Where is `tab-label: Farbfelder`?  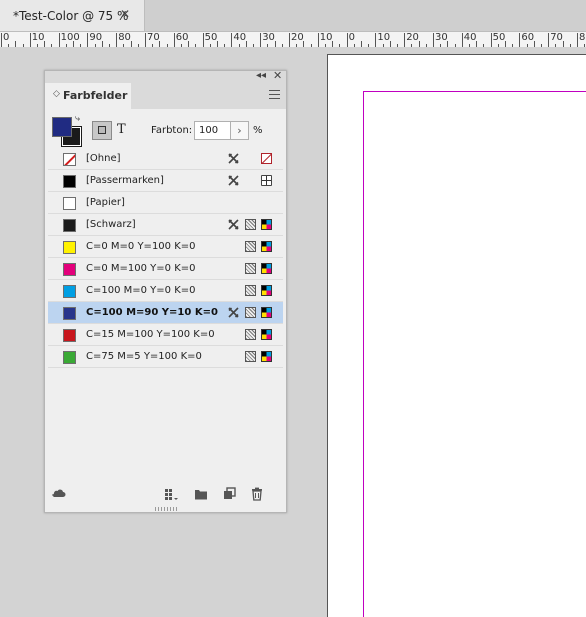
tab-label: Farbfelder is located at coordinates (95, 95).